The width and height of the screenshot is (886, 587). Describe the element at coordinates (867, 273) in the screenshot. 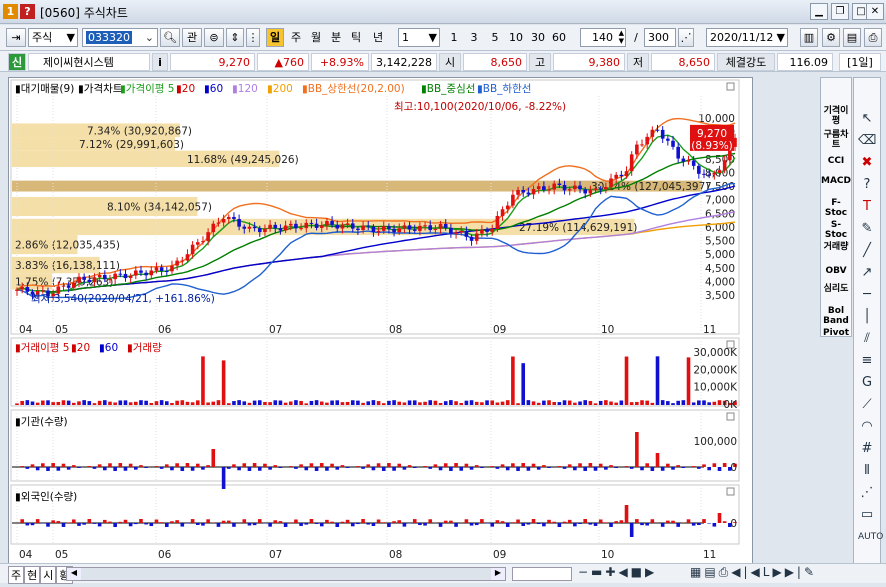

I see `ray-icon: ↗` at that location.